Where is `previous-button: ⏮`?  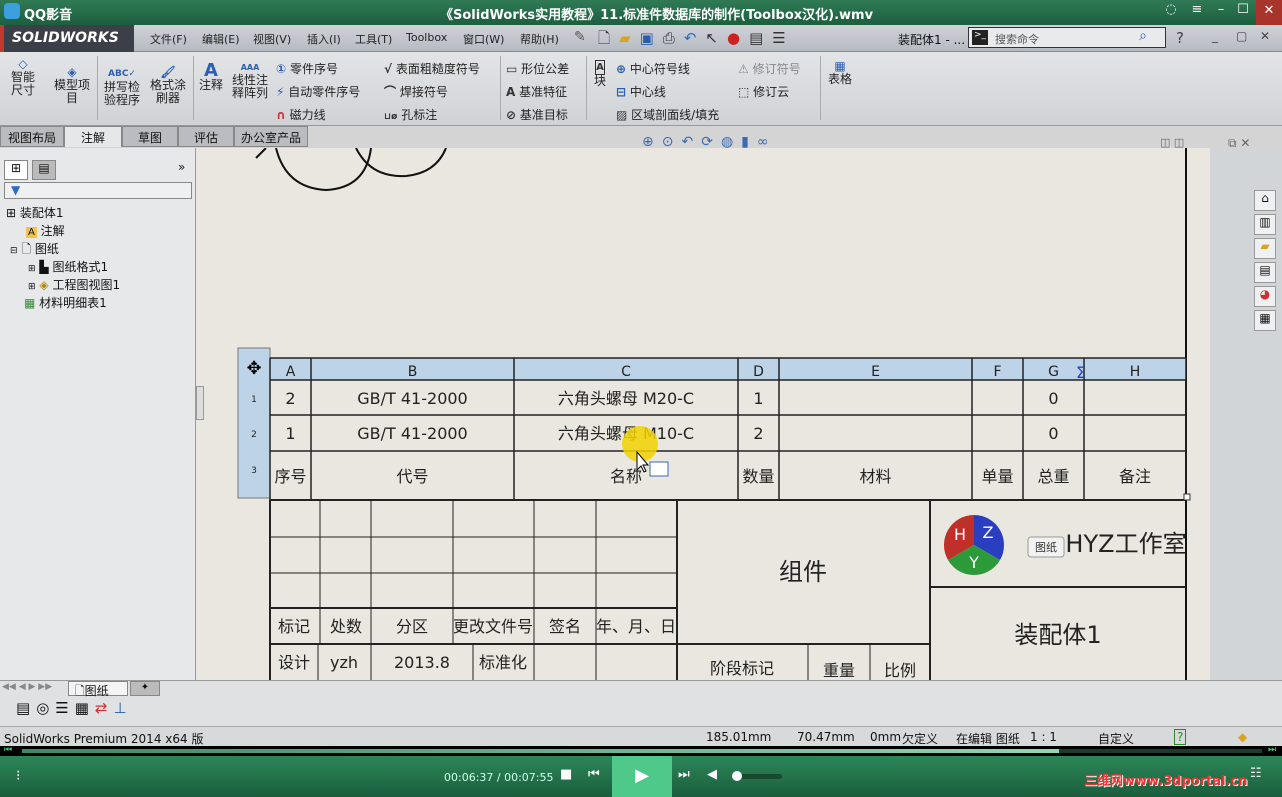 previous-button: ⏮ is located at coordinates (594, 774).